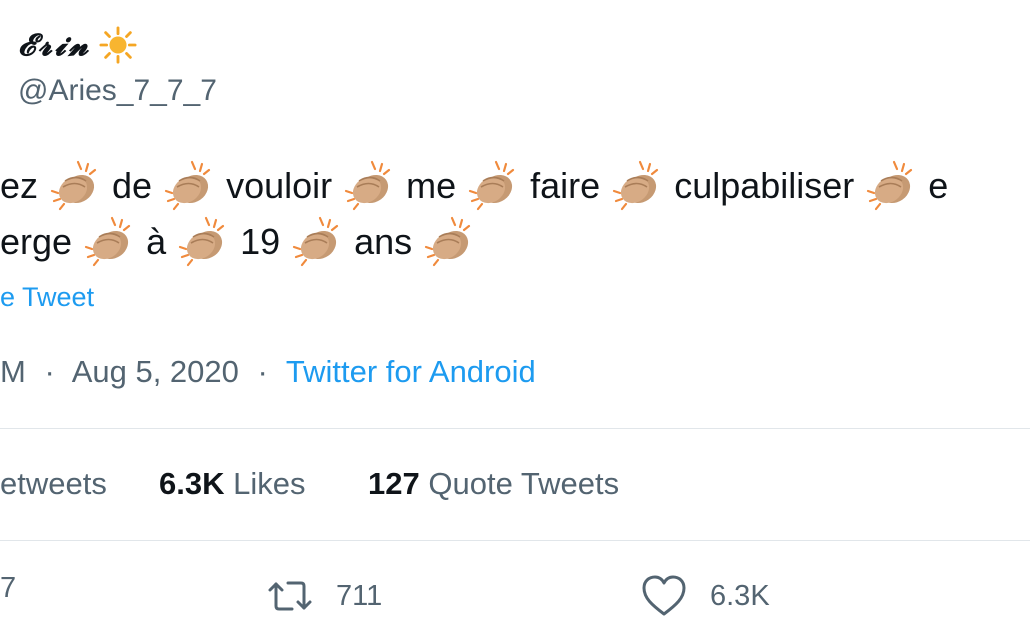  What do you see at coordinates (740, 595) in the screenshot?
I see `like-count: 6.3K` at bounding box center [740, 595].